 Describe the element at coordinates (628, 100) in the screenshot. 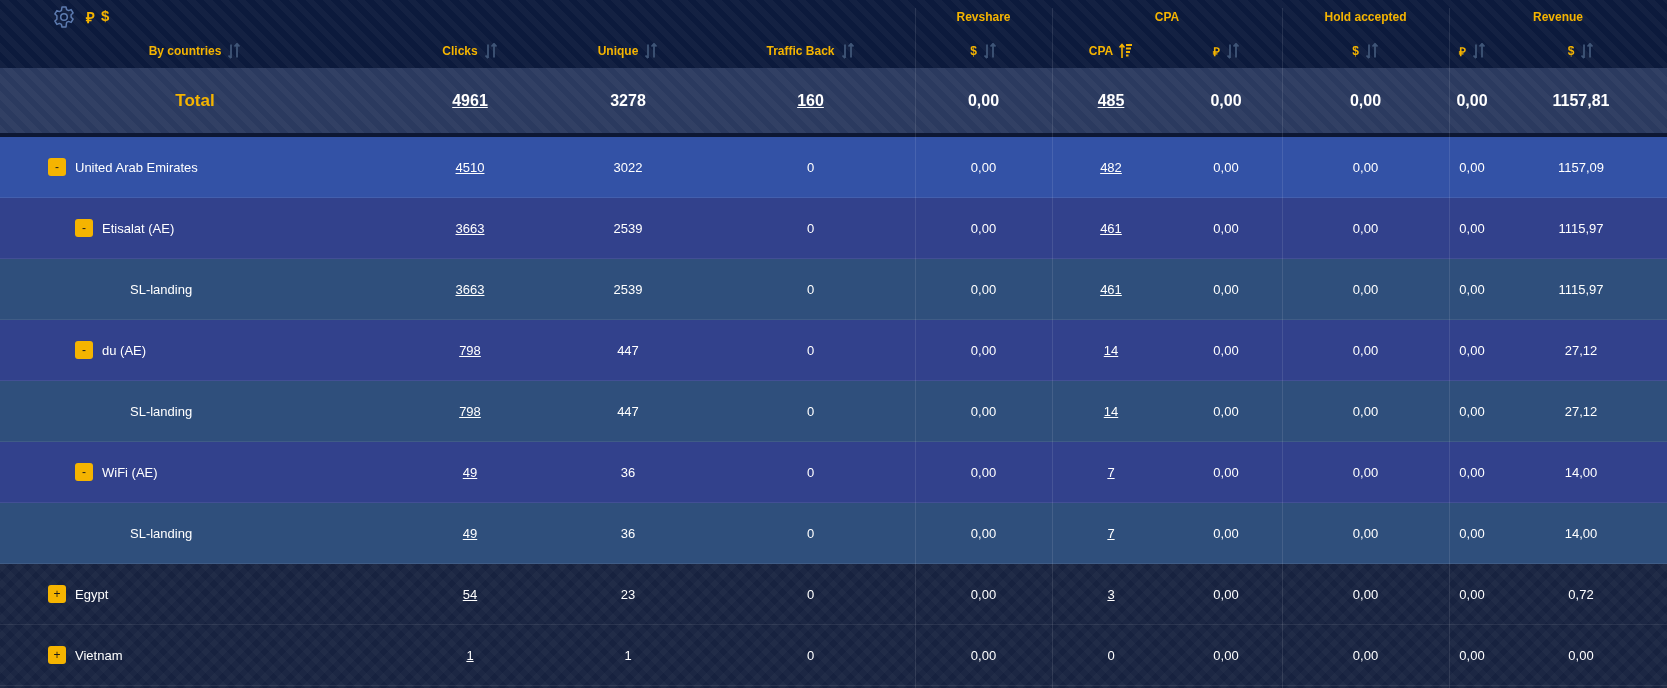

I see `table-cell: 3278` at that location.